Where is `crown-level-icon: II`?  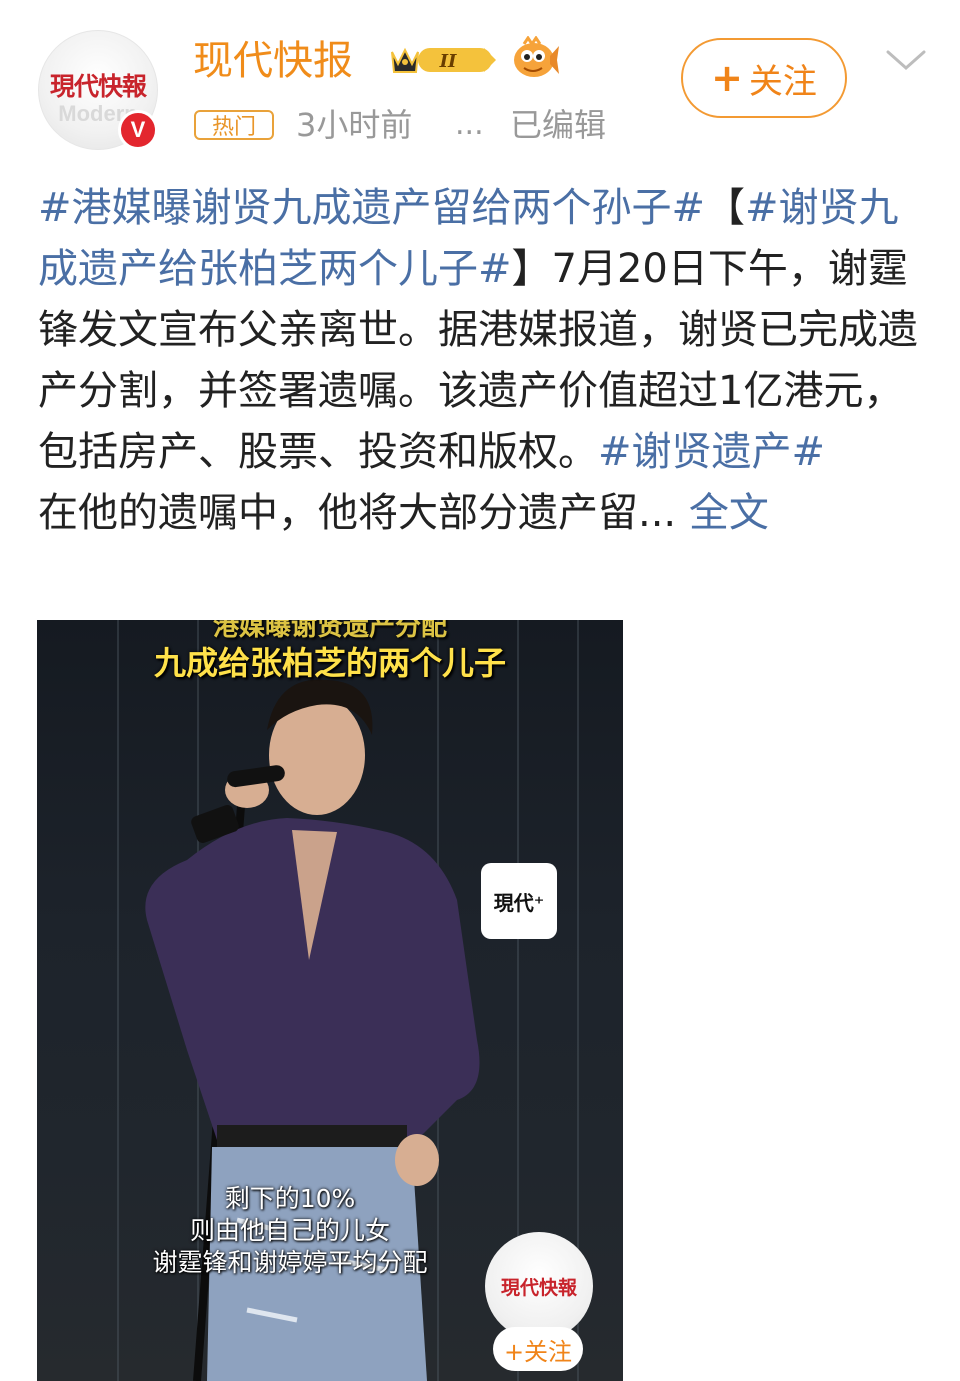 crown-level-icon: II is located at coordinates (444, 60).